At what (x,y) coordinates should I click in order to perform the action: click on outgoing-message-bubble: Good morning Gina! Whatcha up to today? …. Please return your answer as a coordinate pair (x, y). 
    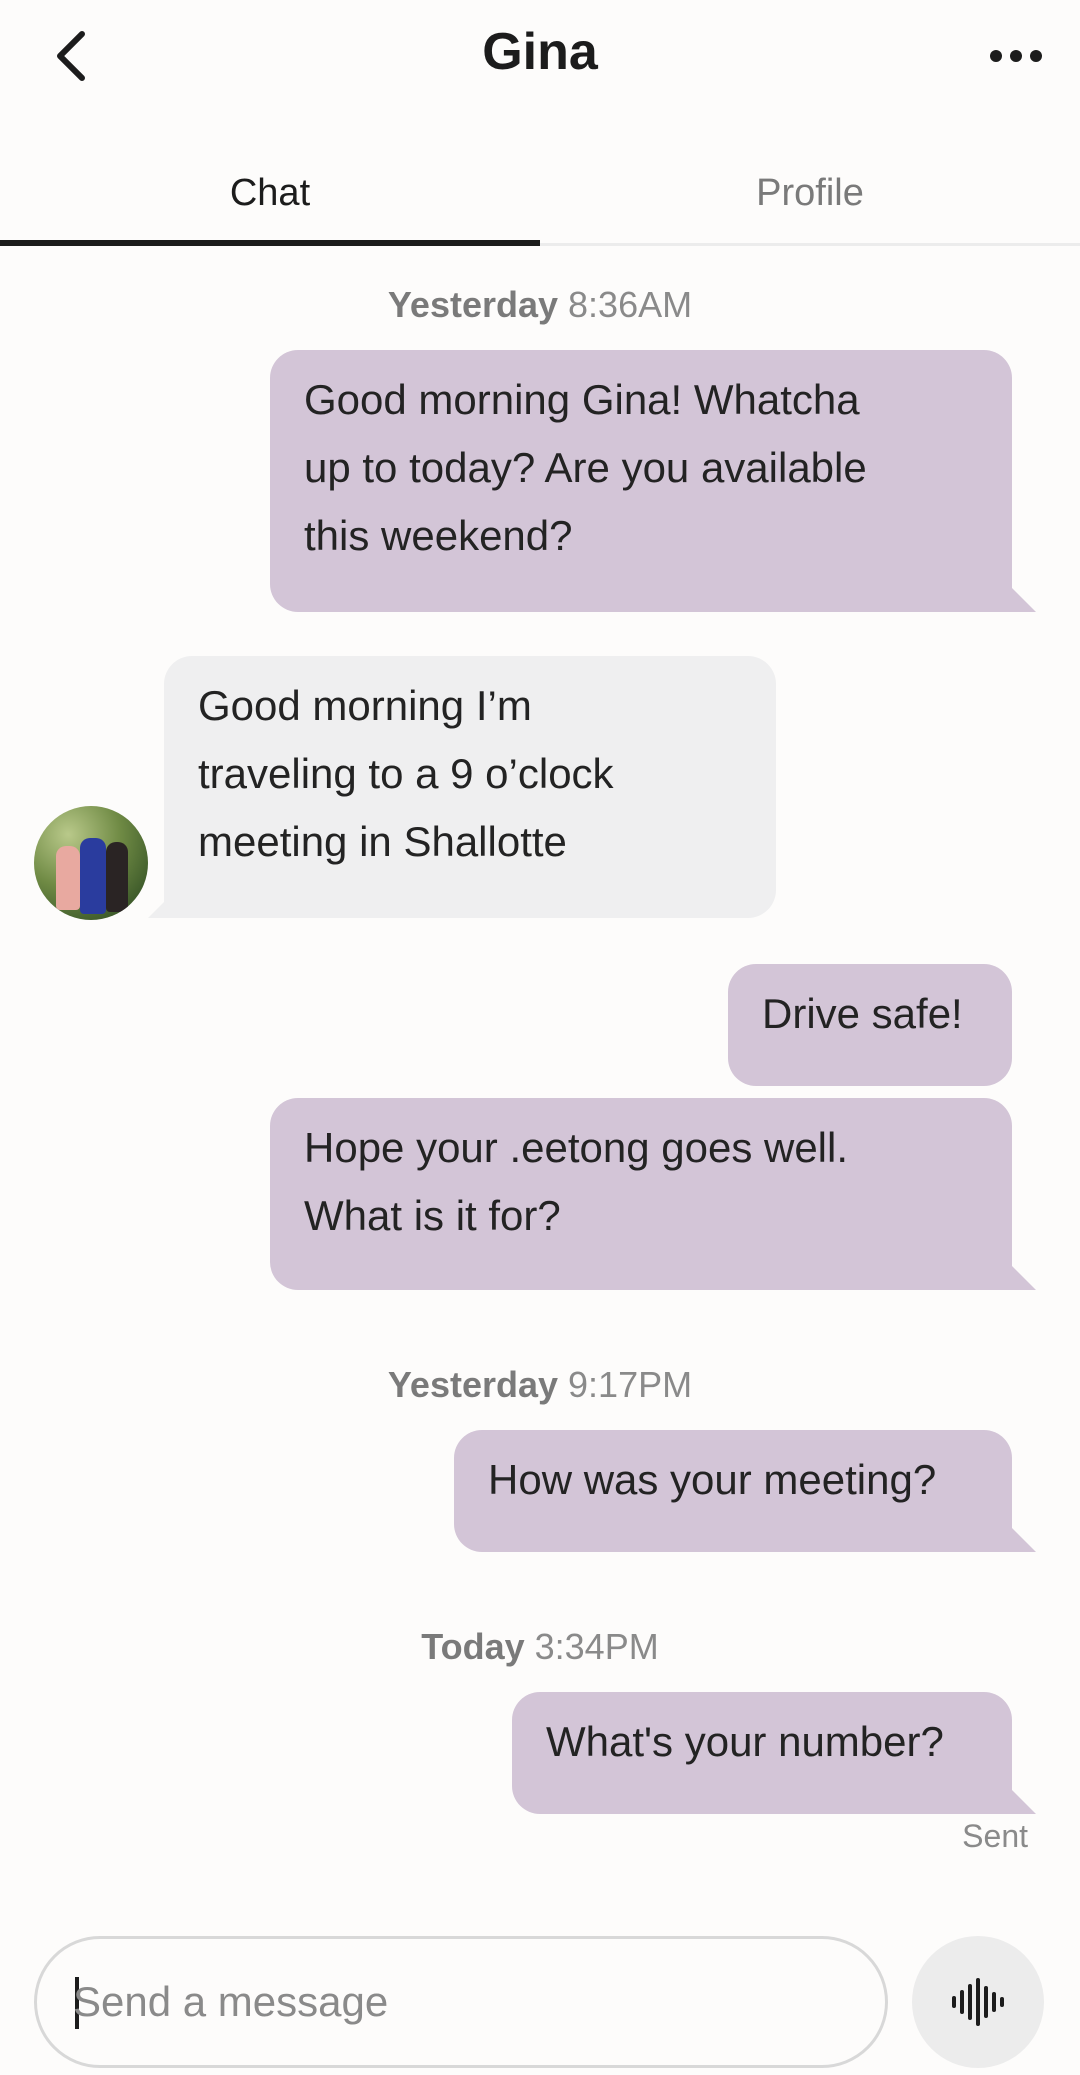
    Looking at the image, I should click on (641, 481).